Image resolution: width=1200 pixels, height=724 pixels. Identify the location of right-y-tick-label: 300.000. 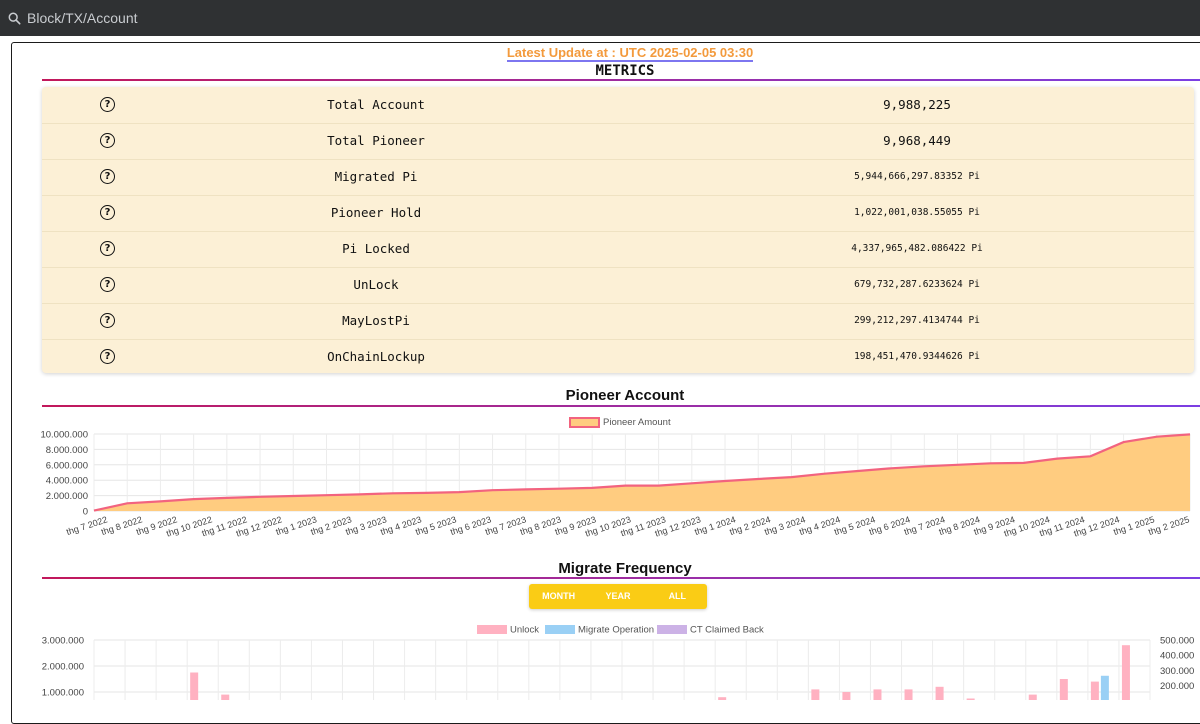
(1177, 671).